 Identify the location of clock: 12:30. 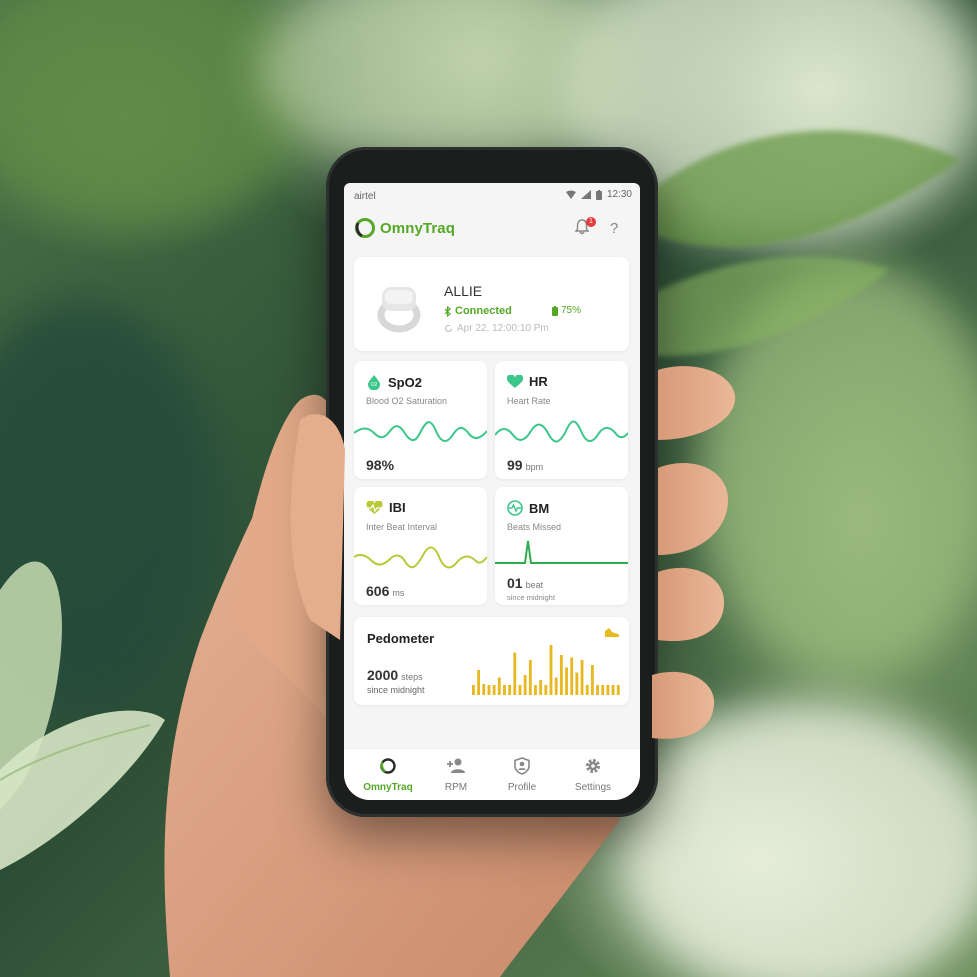
(619, 194).